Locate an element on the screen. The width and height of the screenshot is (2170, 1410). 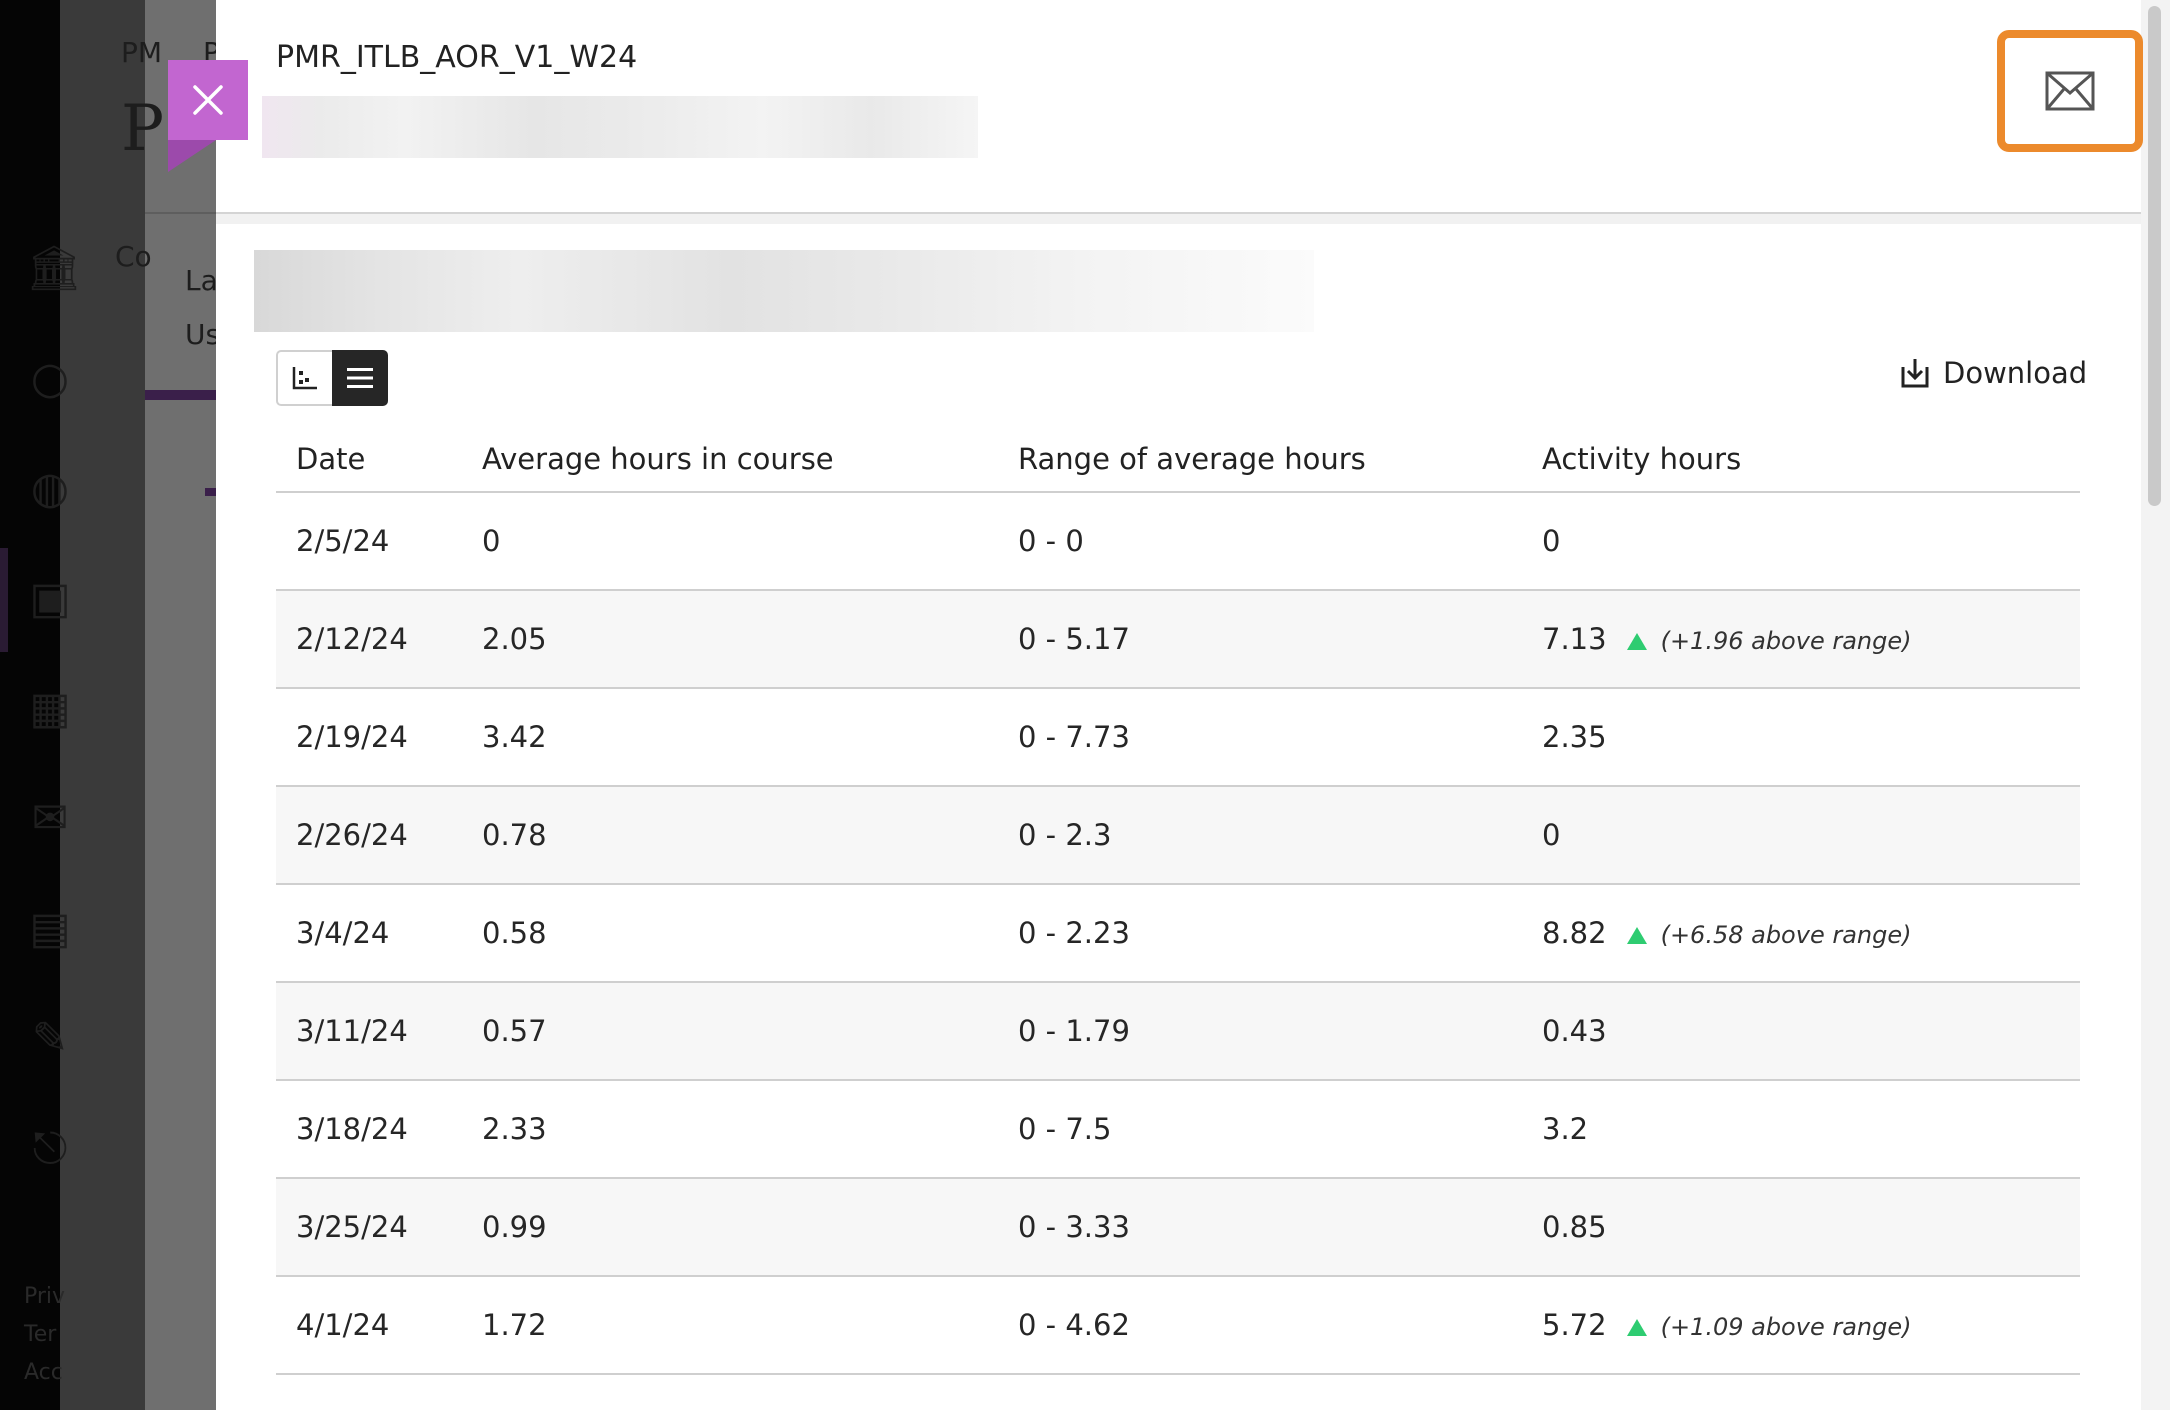
cell-date-value: 3/25/24 is located at coordinates (352, 1227).